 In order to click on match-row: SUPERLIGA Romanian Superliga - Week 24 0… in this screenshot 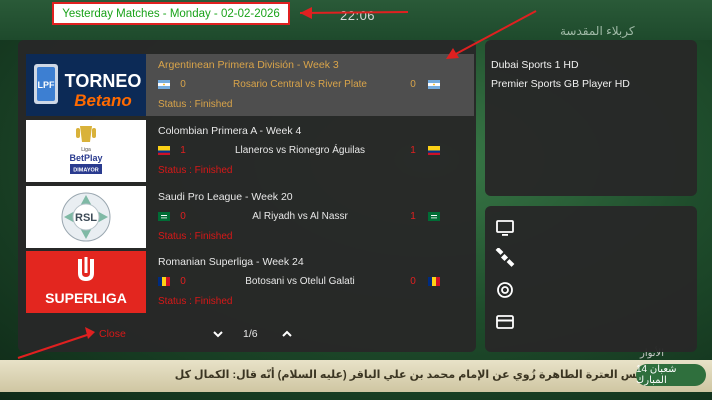, I will do `click(250, 282)`.